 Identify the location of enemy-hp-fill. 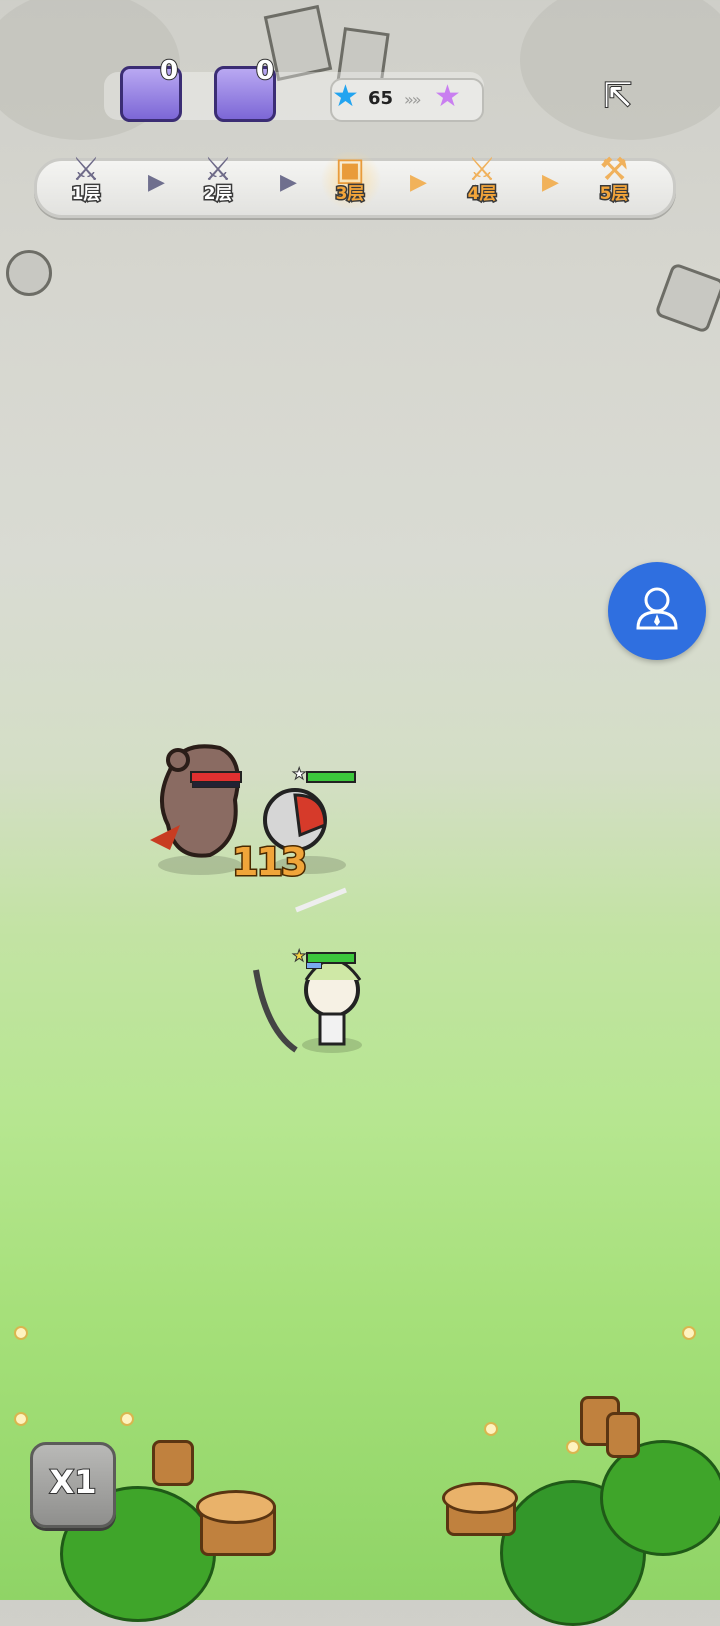
(216, 777).